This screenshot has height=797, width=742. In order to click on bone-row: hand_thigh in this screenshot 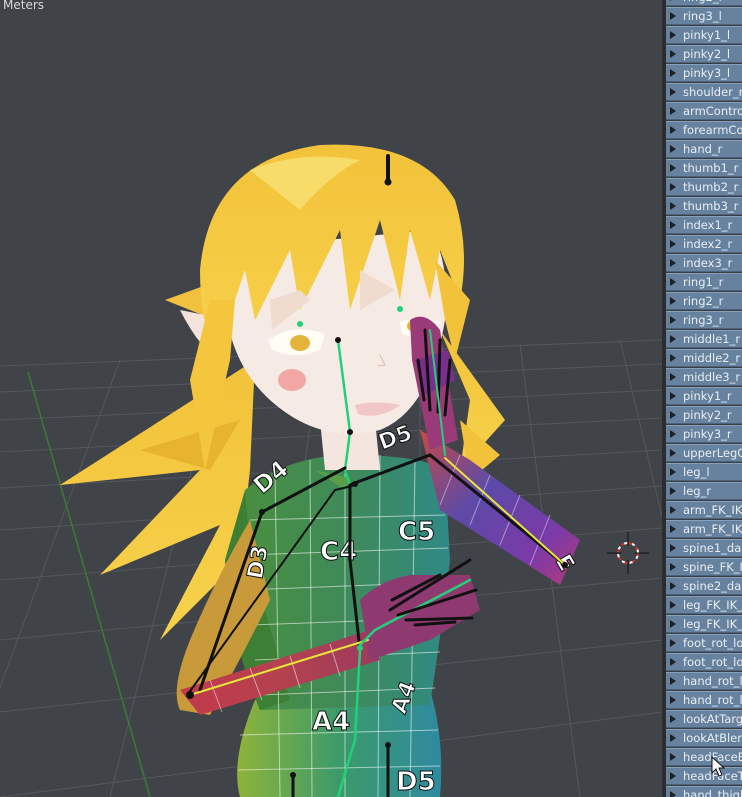, I will do `click(704, 791)`.